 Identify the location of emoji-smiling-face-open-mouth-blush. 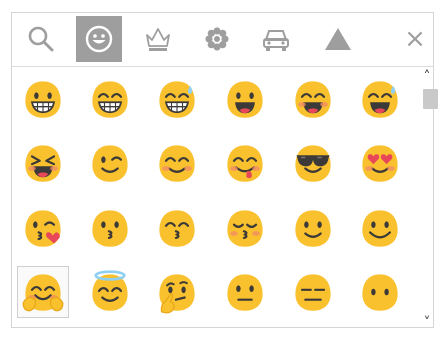
(313, 99).